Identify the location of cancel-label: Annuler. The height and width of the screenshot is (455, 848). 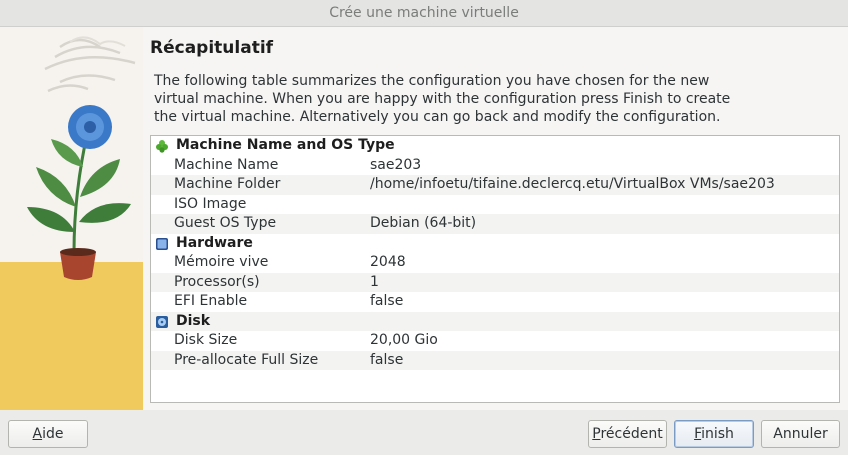
(800, 434).